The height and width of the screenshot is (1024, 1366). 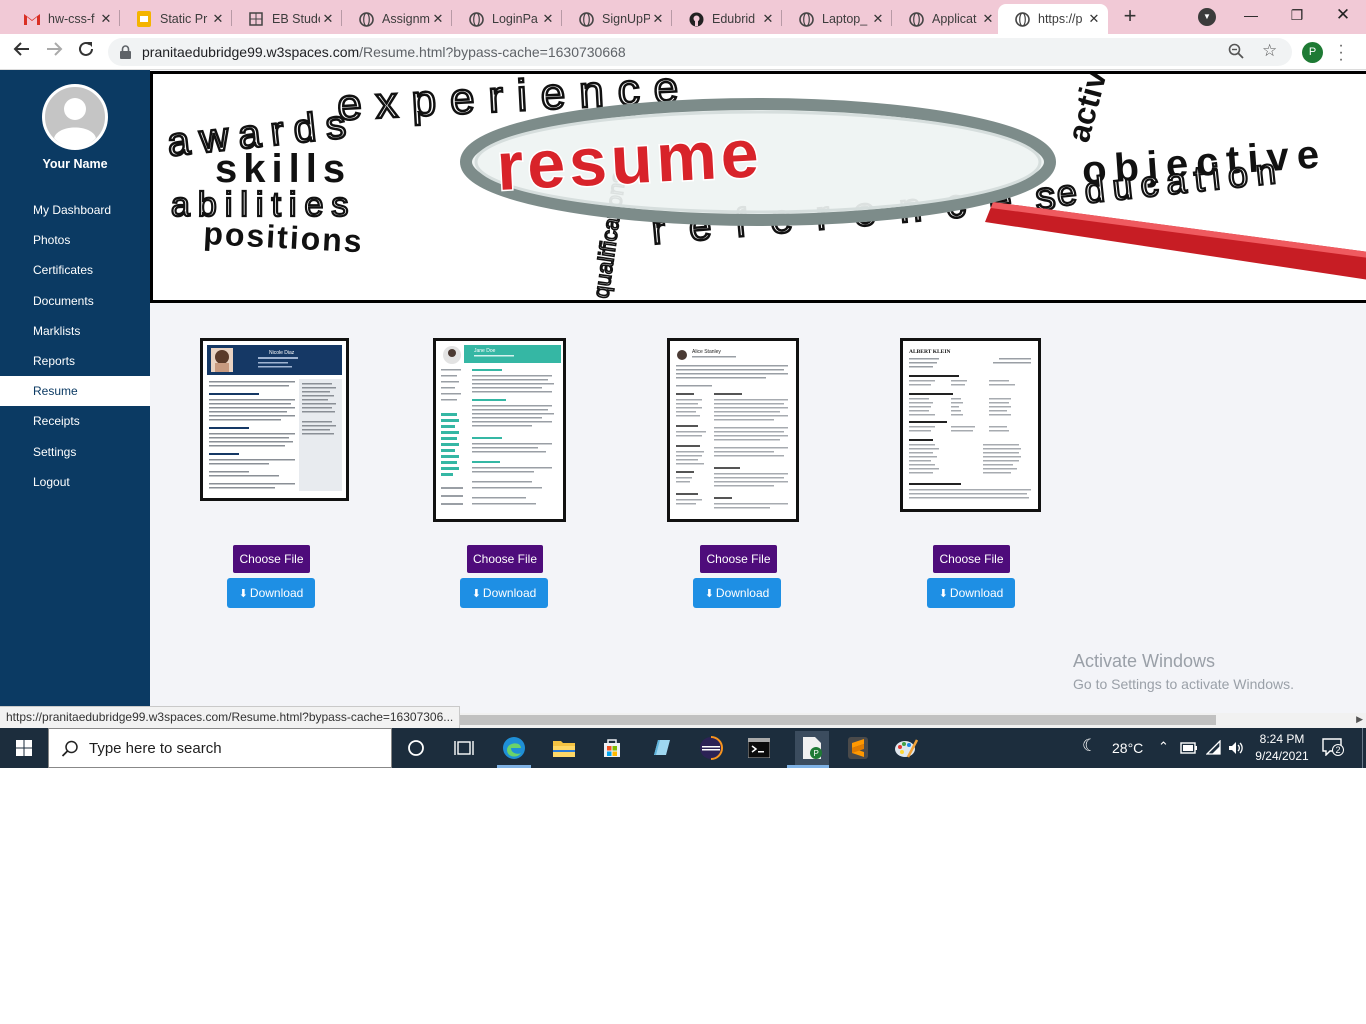 What do you see at coordinates (733, 430) in the screenshot?
I see `resume-thumbnail: Alice Stanley` at bounding box center [733, 430].